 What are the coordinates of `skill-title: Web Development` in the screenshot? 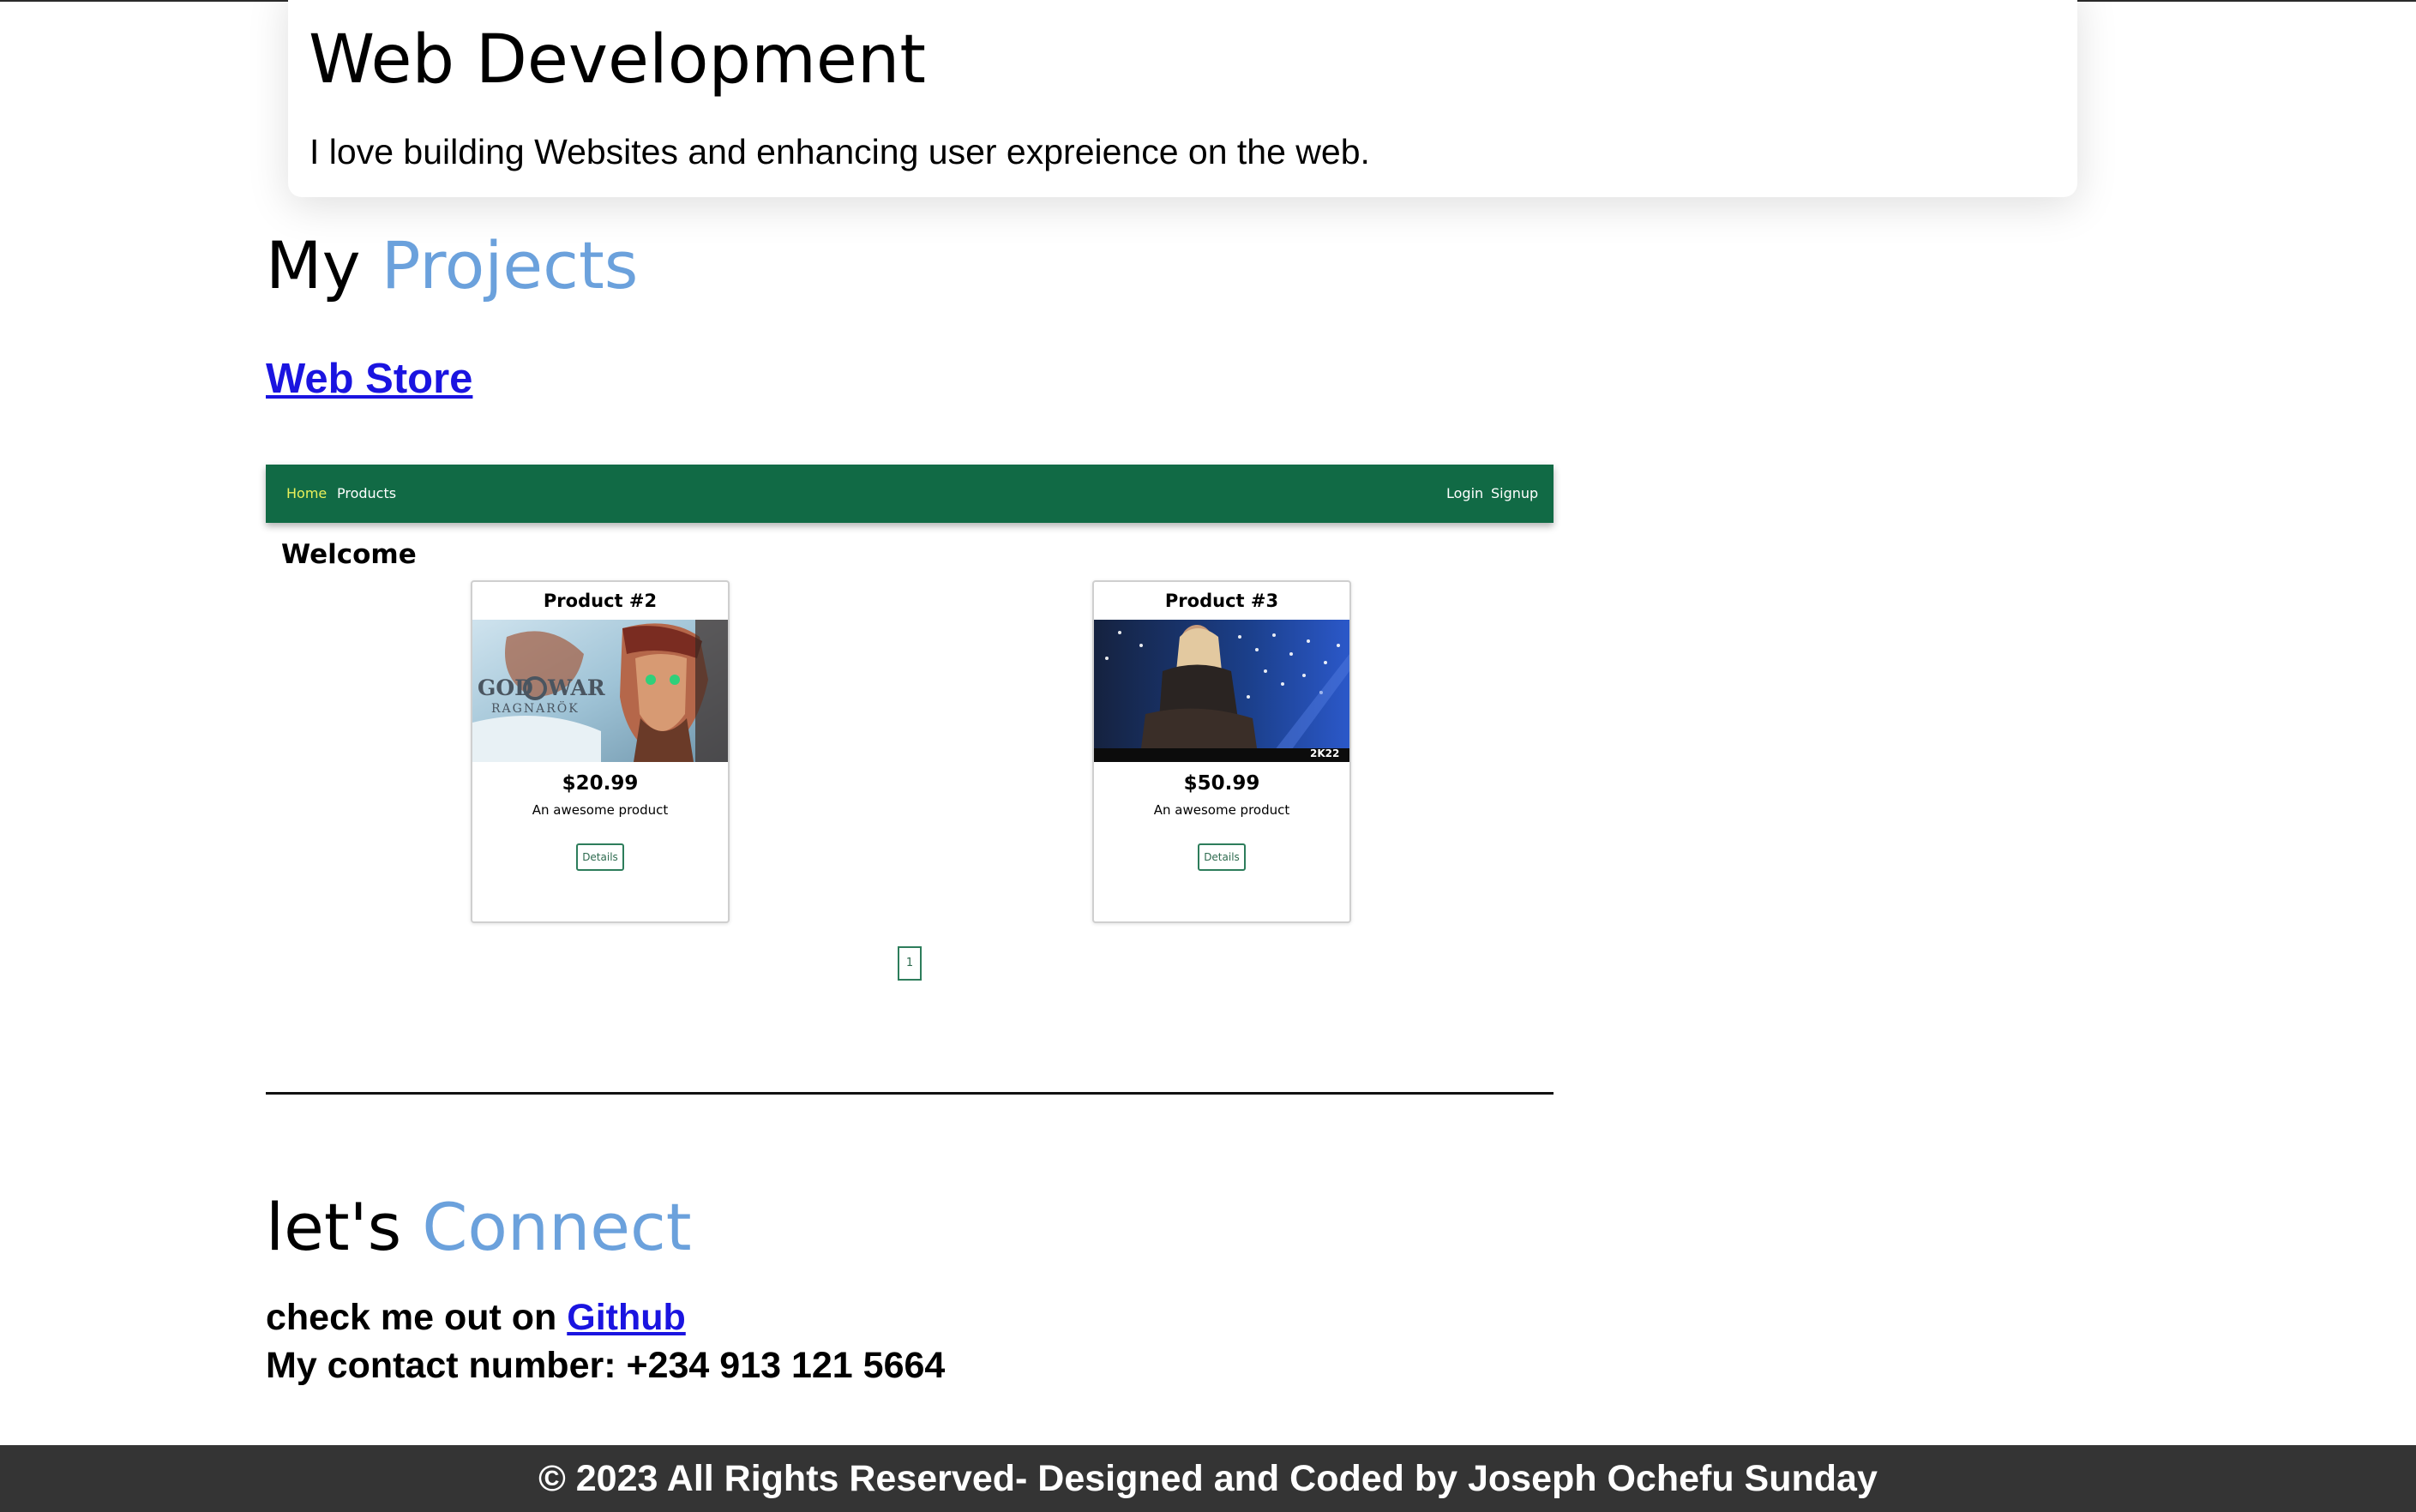 It's located at (617, 60).